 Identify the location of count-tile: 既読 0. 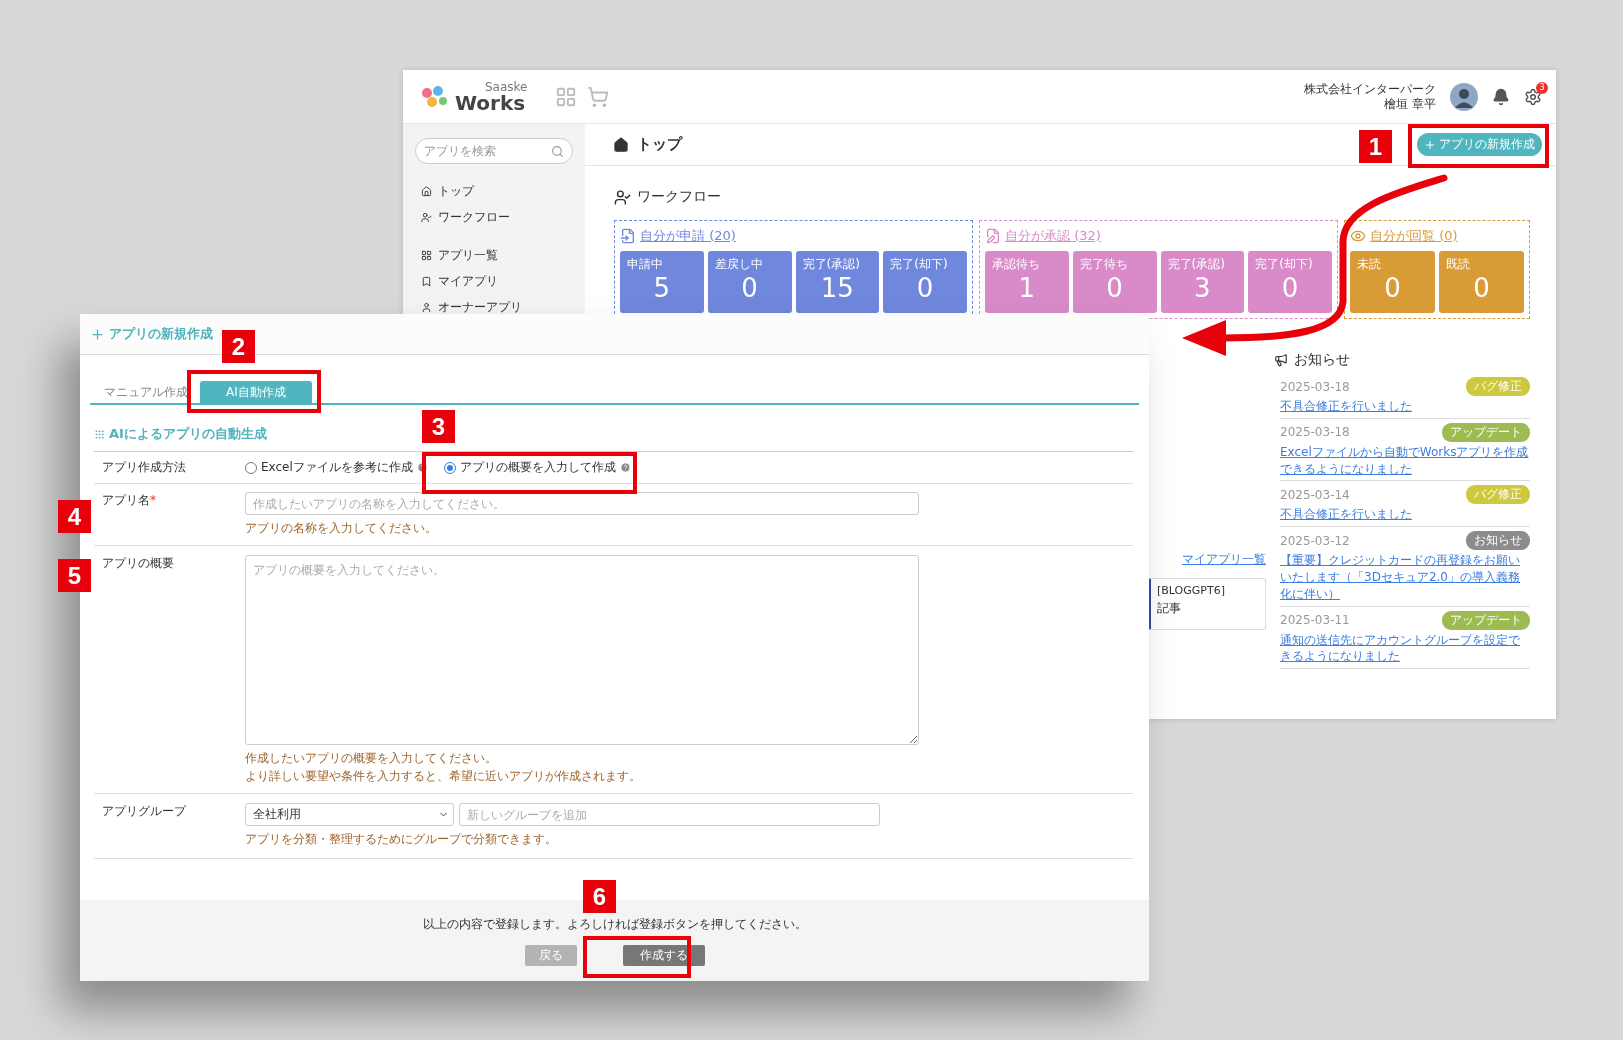
(1481, 282).